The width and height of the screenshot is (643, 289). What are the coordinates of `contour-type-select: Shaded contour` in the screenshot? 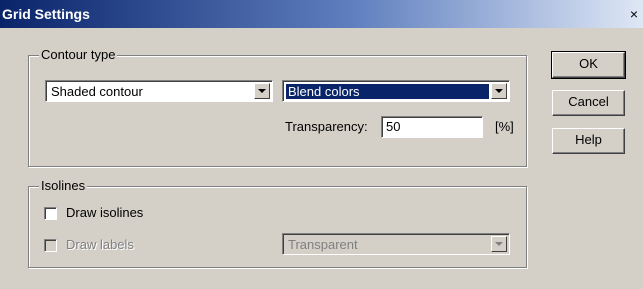 It's located at (159, 91).